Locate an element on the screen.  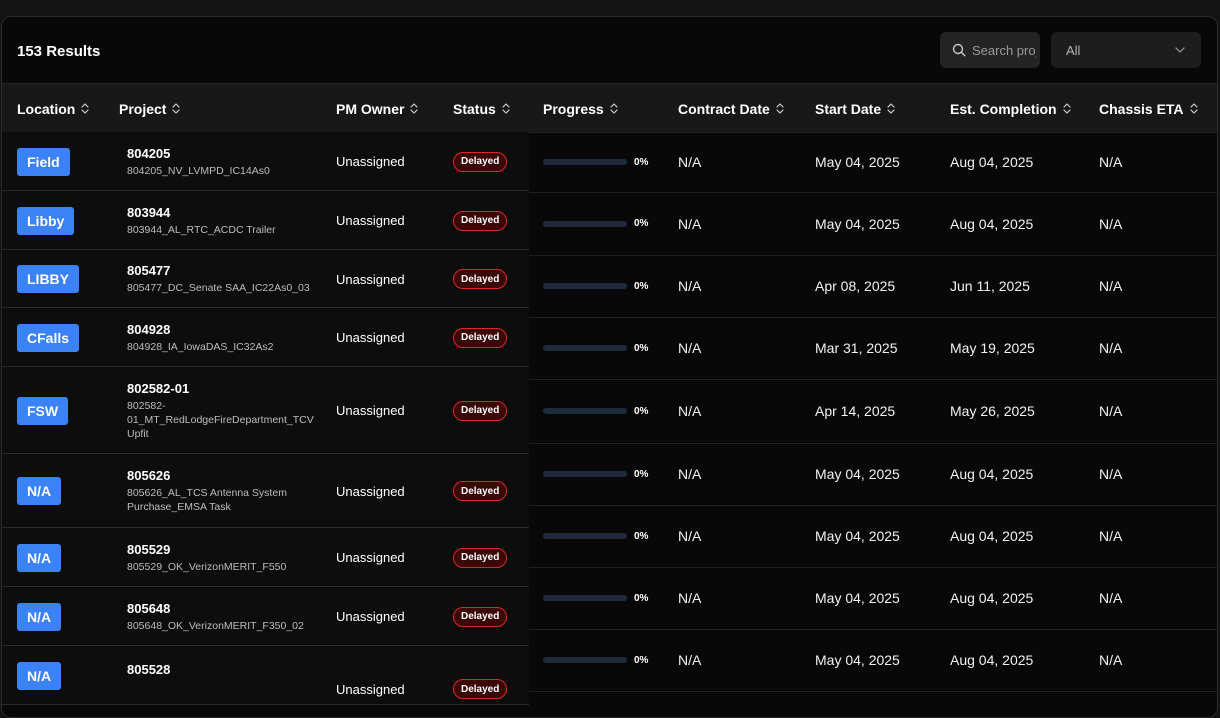
location-badge: FSW is located at coordinates (43, 410).